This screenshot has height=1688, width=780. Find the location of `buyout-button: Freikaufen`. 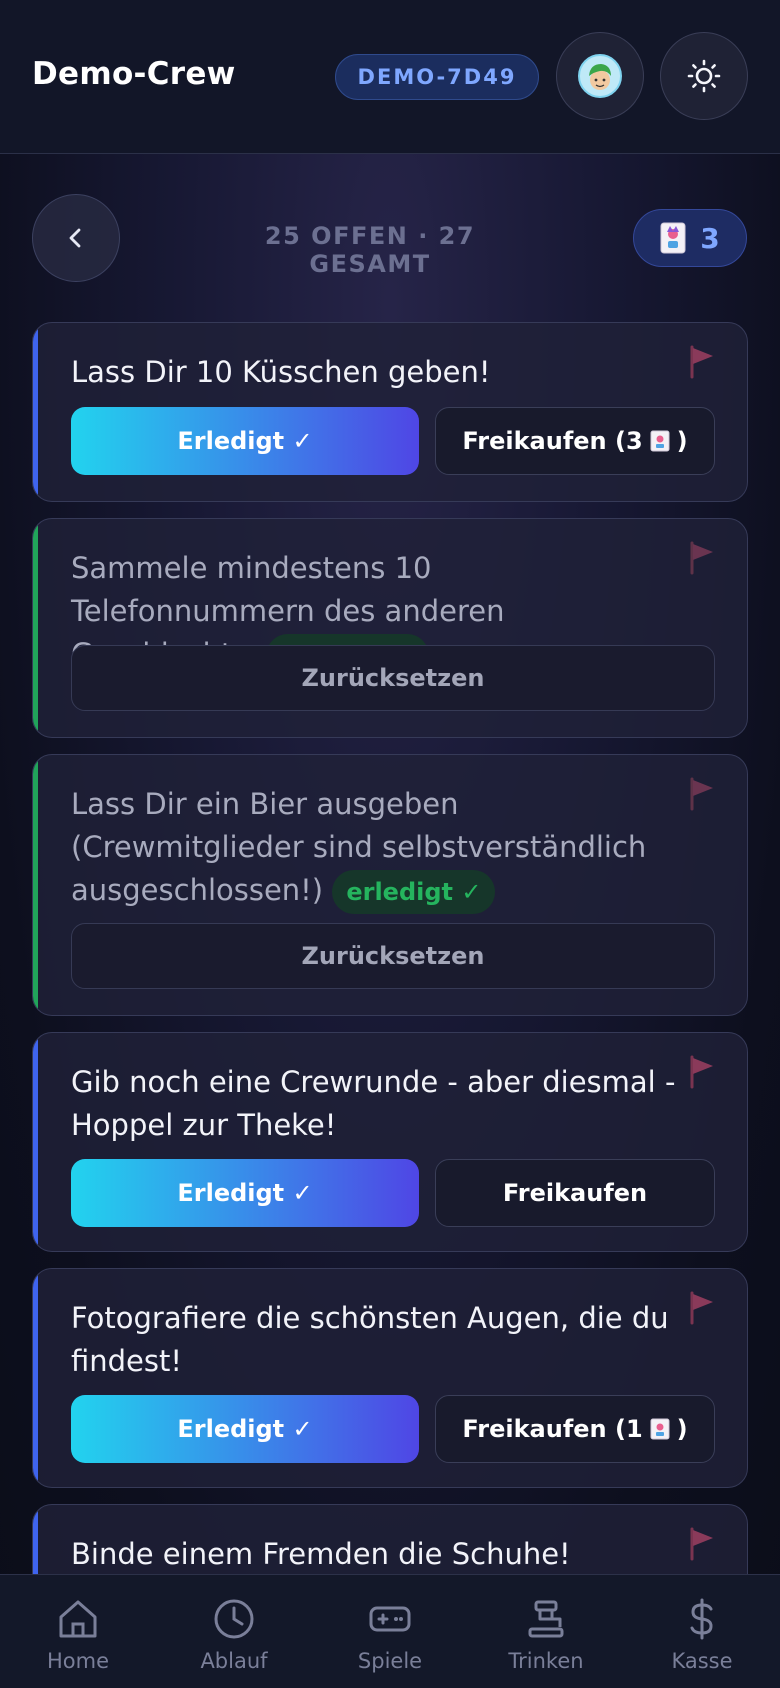

buyout-button: Freikaufen is located at coordinates (575, 1193).